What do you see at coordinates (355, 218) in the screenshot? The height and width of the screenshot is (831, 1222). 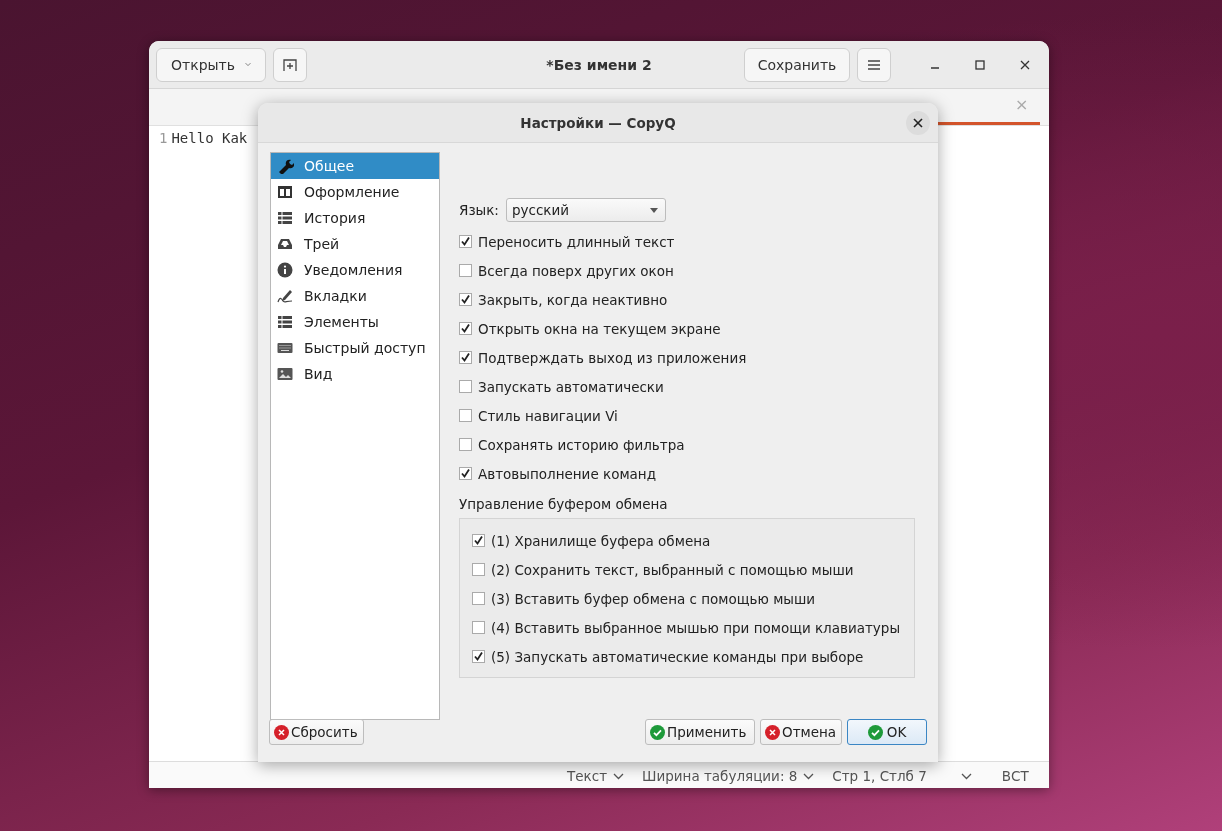 I see `sidebar-item: История` at bounding box center [355, 218].